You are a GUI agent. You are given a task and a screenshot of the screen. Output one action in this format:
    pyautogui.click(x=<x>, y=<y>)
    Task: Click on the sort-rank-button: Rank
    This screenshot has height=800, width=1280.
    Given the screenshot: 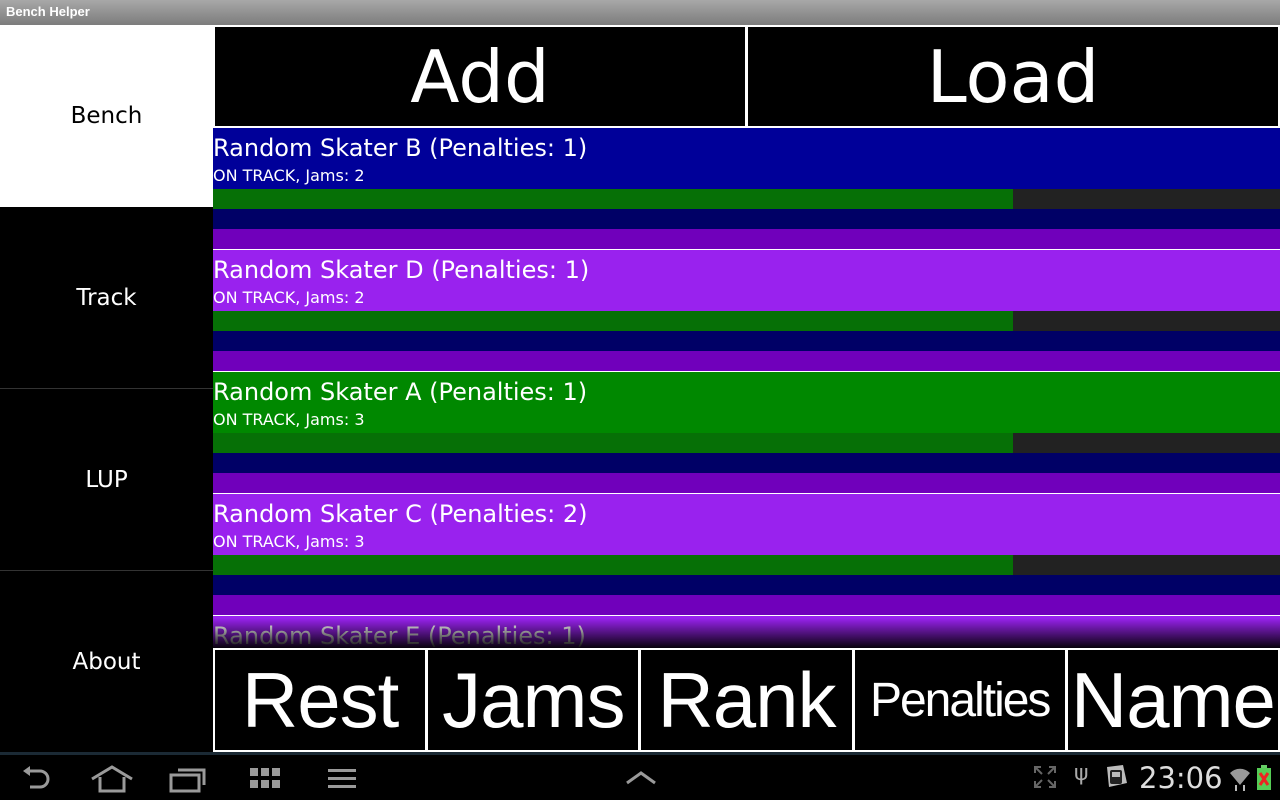 What is the action you would take?
    pyautogui.click(x=746, y=700)
    